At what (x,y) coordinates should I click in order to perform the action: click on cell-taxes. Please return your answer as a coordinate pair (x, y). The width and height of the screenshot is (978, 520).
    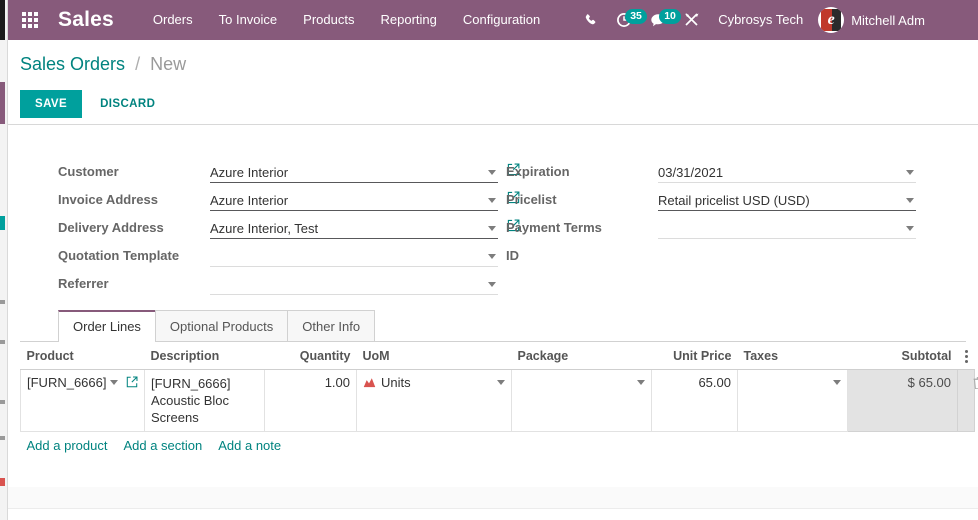
    Looking at the image, I should click on (792, 400).